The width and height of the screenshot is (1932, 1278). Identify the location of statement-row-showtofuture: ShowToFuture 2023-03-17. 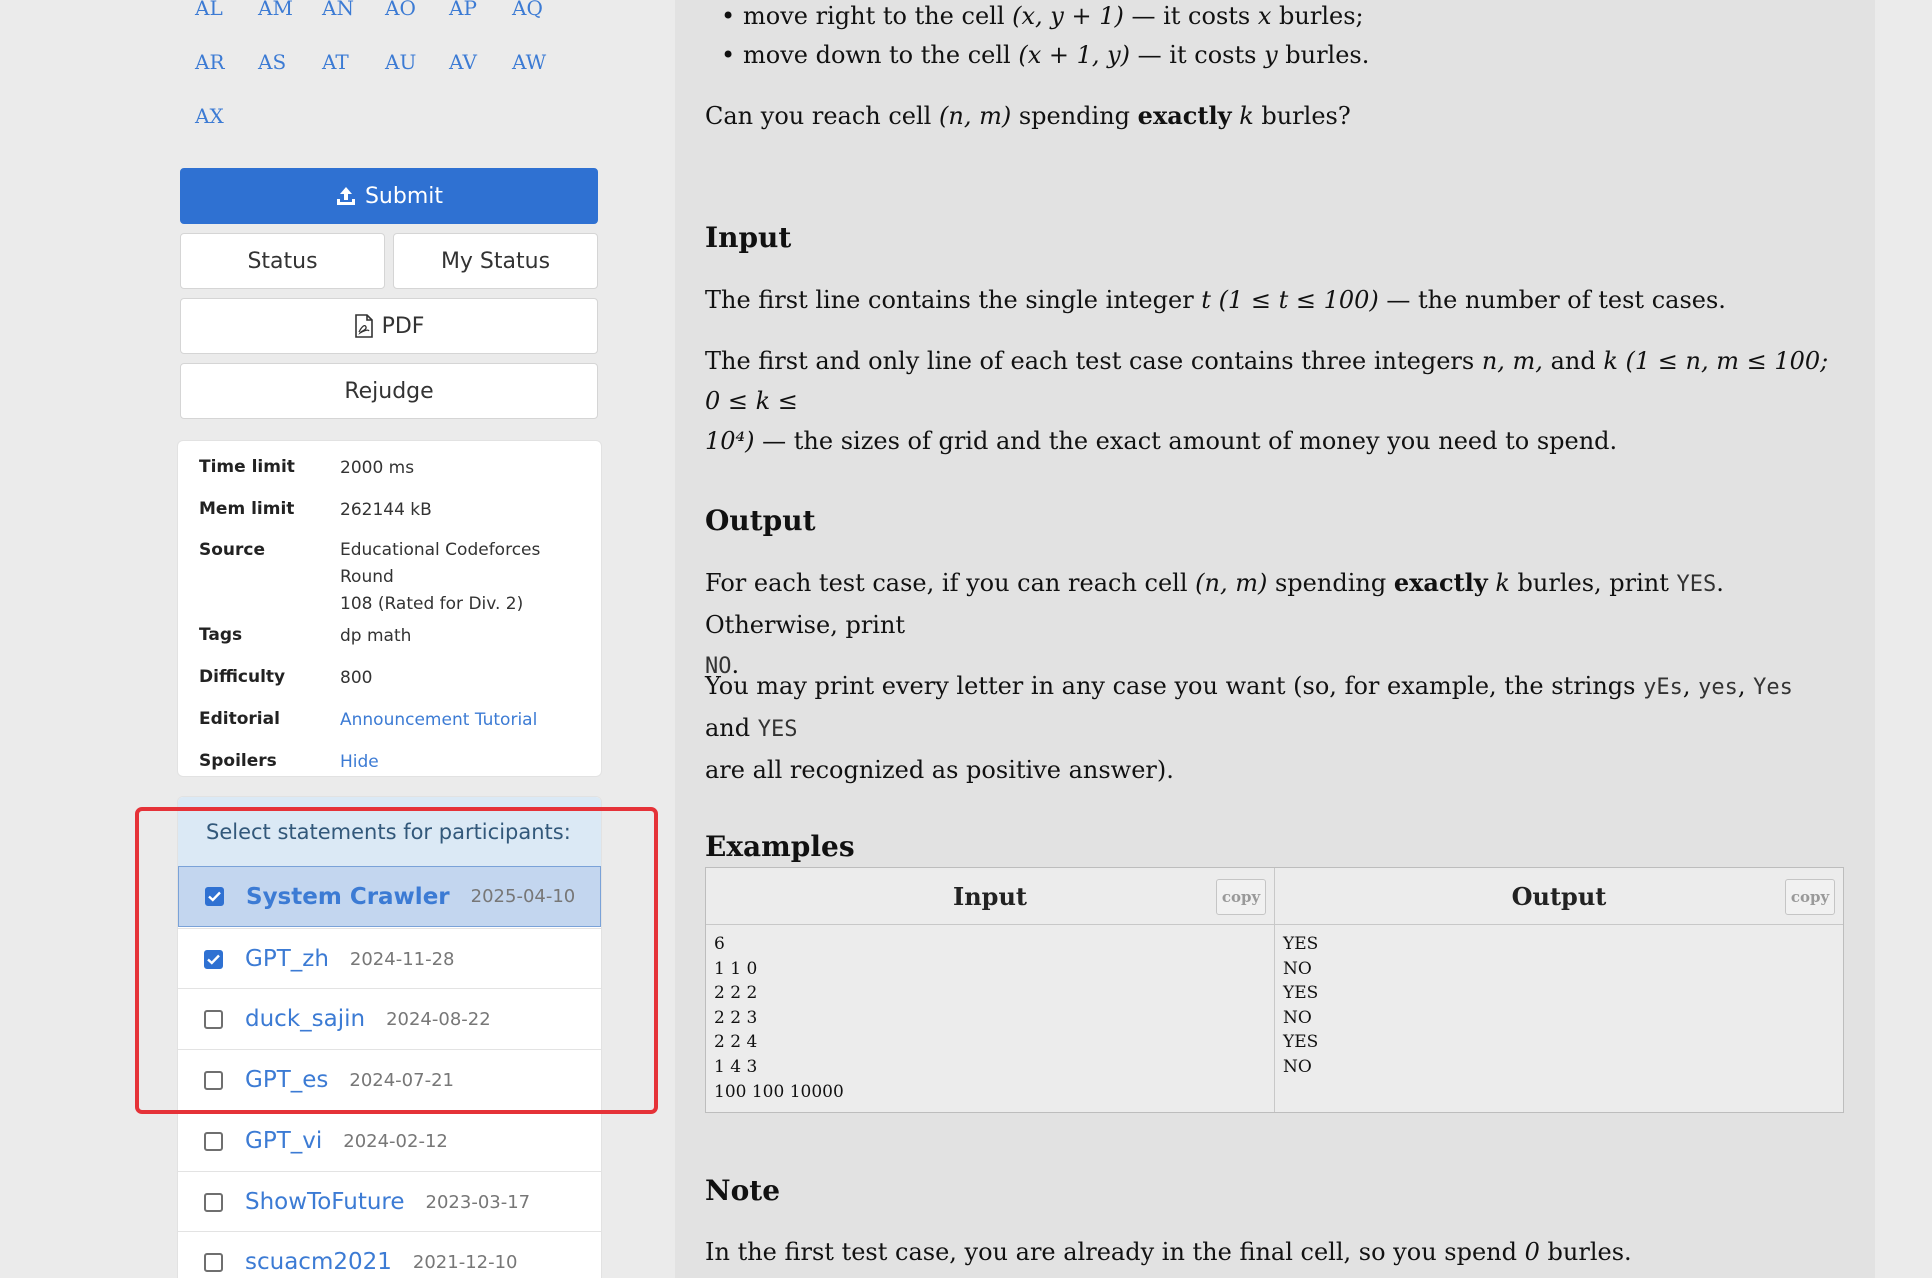
(389, 1201).